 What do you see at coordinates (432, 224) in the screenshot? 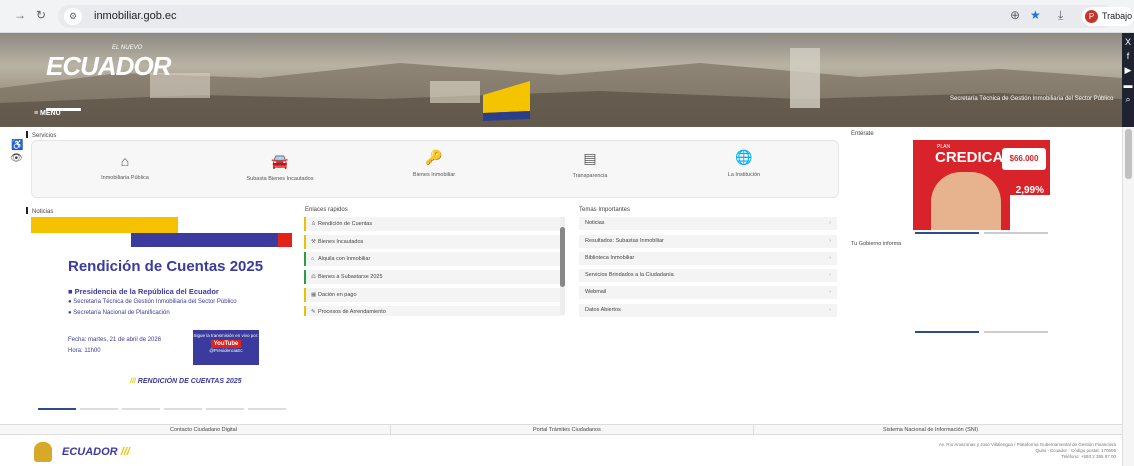
I see `quick-link: ♙ Rendición de Cuentas` at bounding box center [432, 224].